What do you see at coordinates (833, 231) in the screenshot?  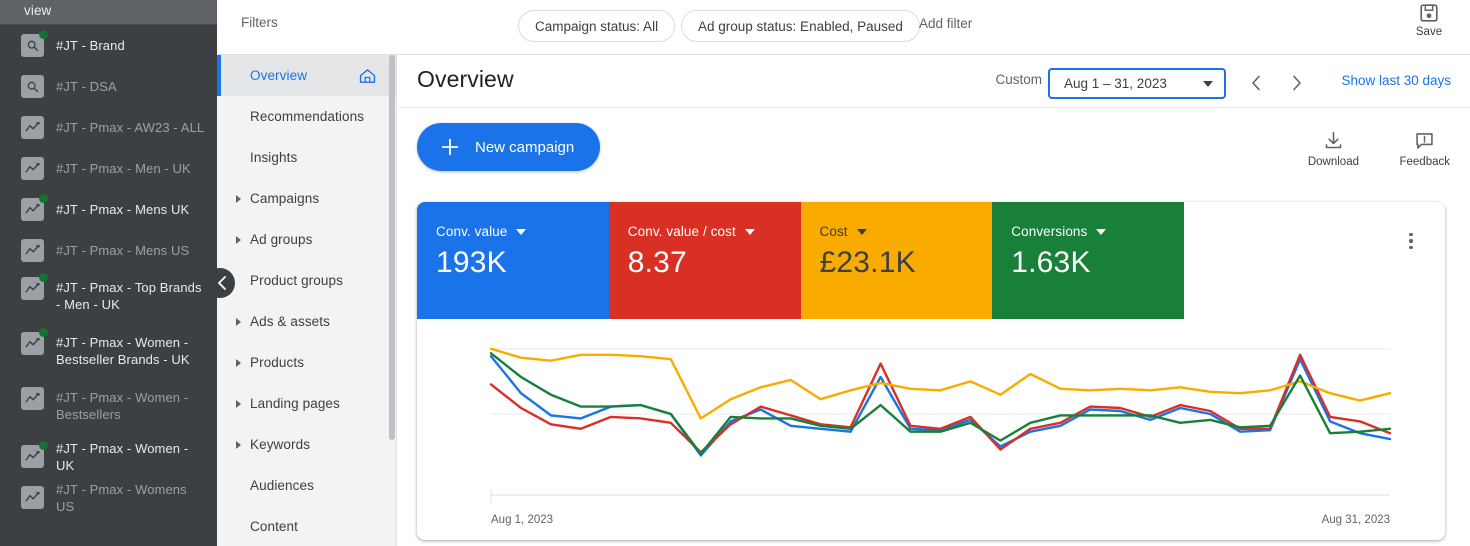 I see `scorecard-metric-label: Cost` at bounding box center [833, 231].